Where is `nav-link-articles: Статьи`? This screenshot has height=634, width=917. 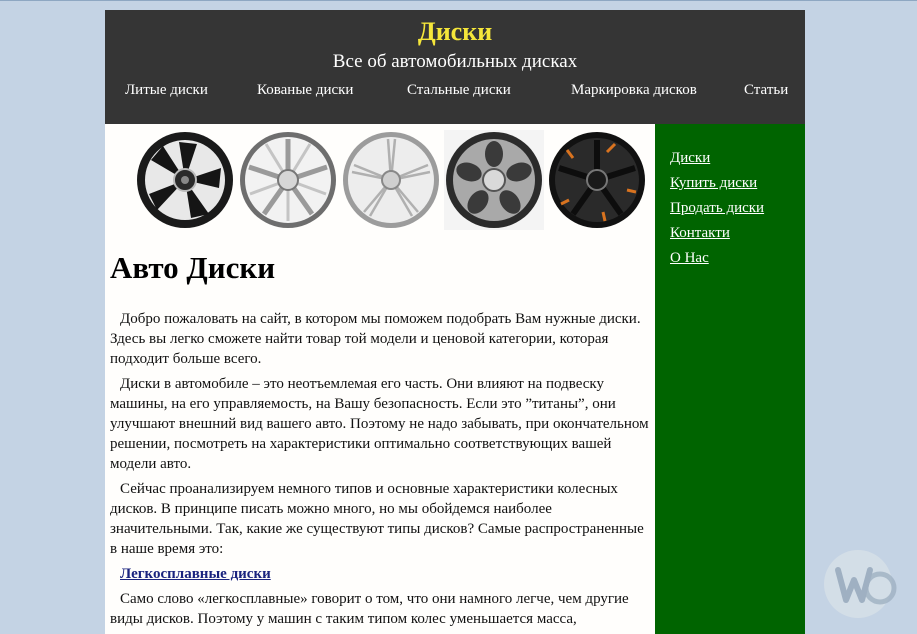
nav-link-articles: Статьи is located at coordinates (766, 90).